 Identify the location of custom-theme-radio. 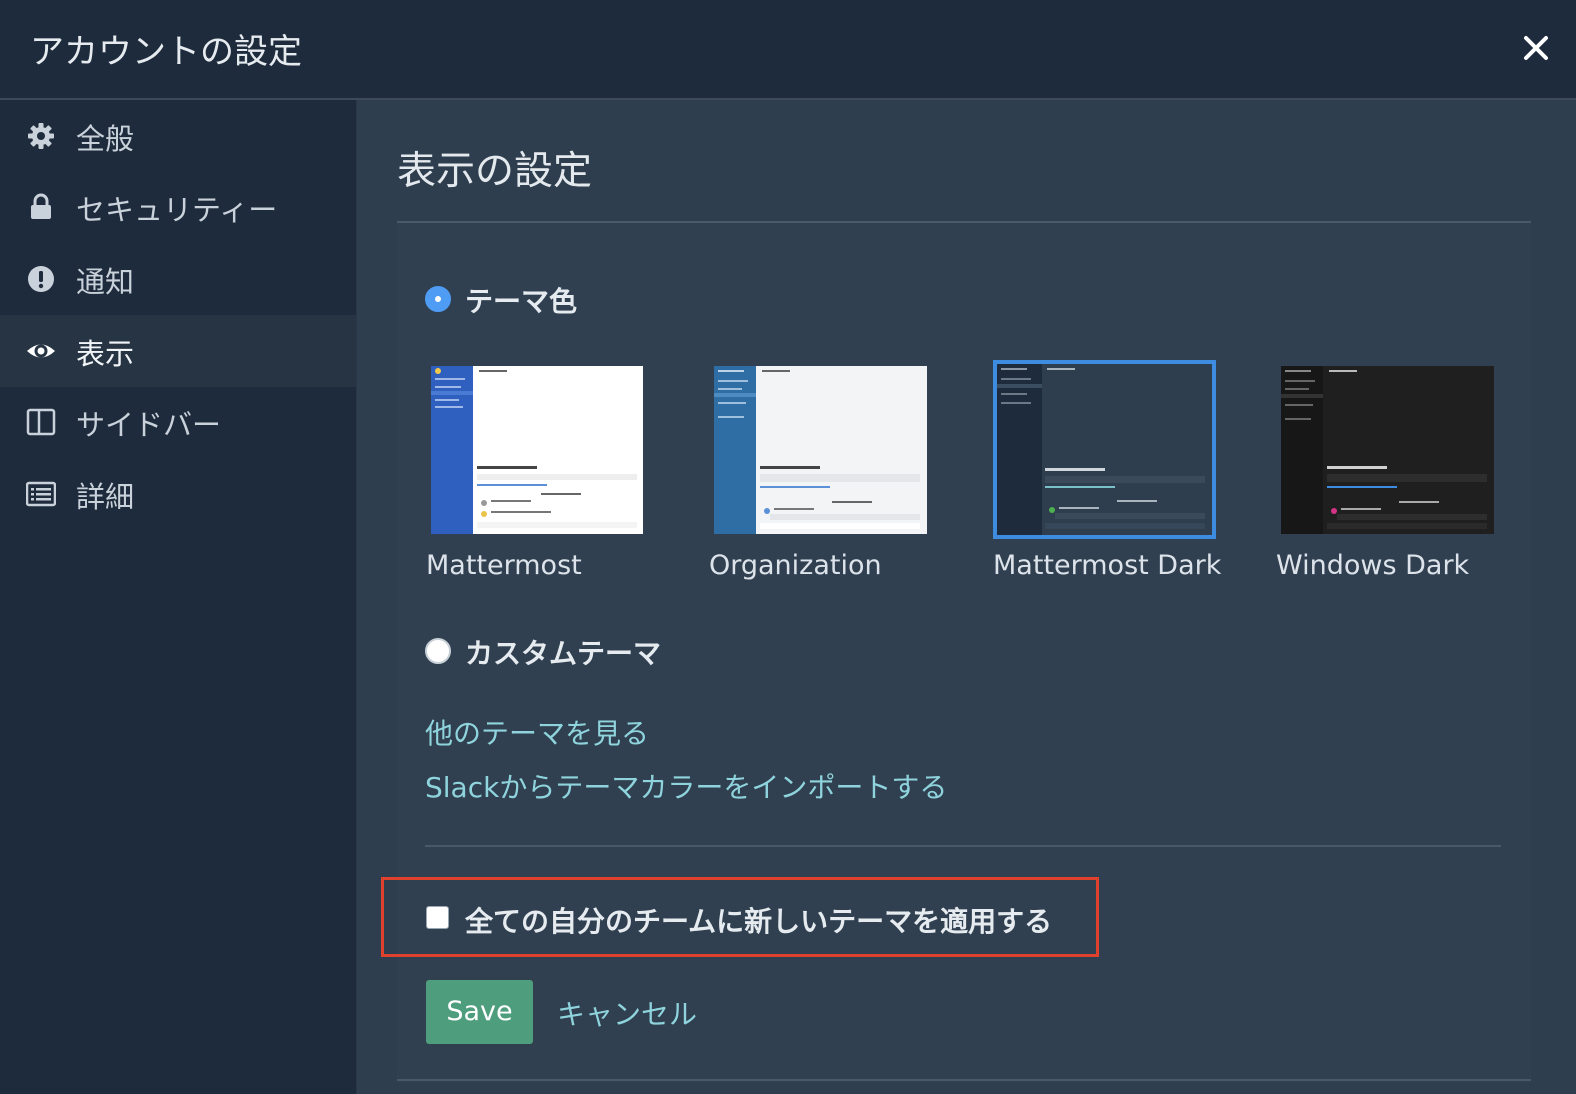
(438, 651).